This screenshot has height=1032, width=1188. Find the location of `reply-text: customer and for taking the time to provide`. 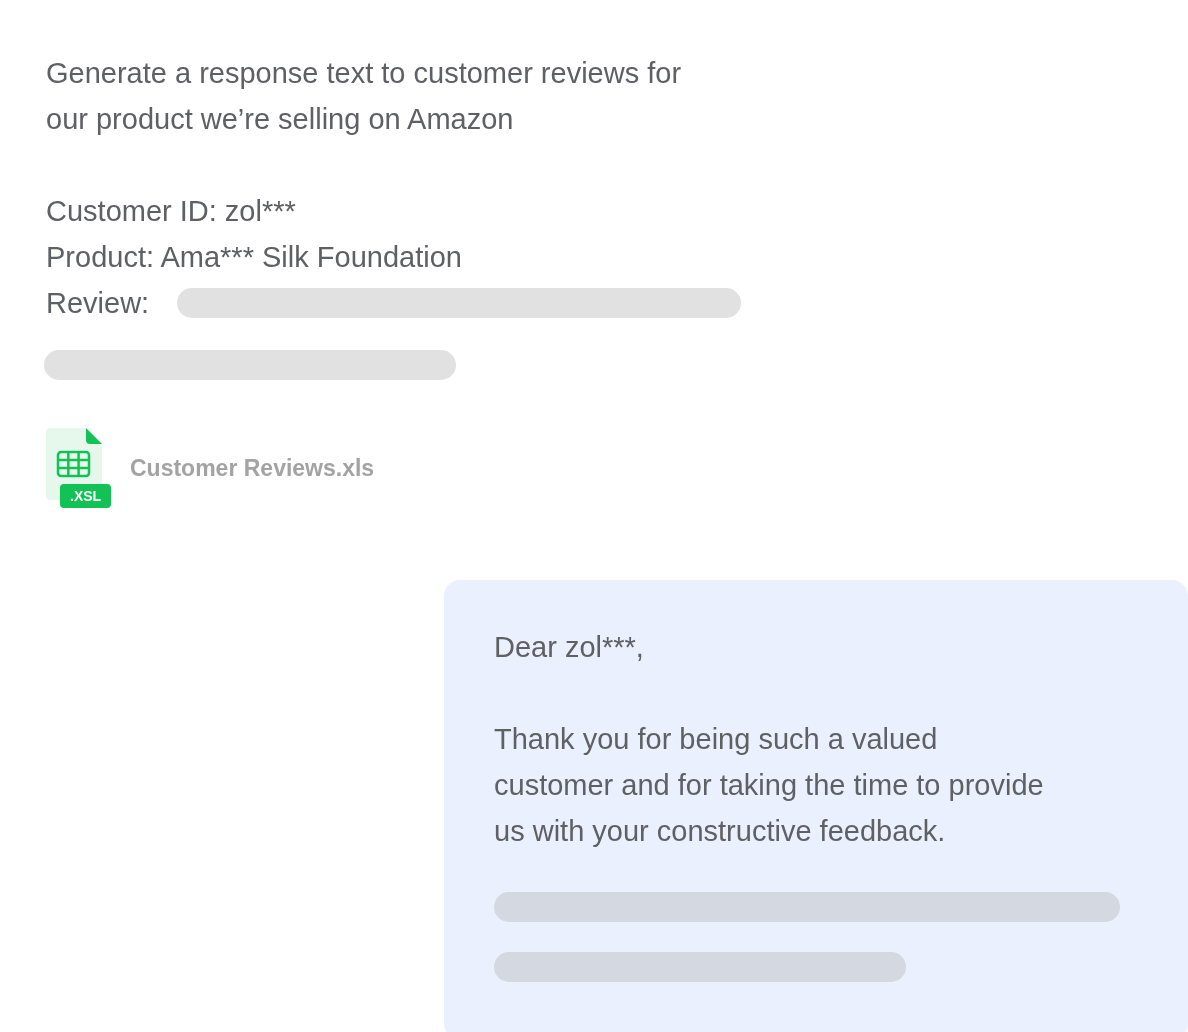

reply-text: customer and for taking the time to provide is located at coordinates (769, 785).